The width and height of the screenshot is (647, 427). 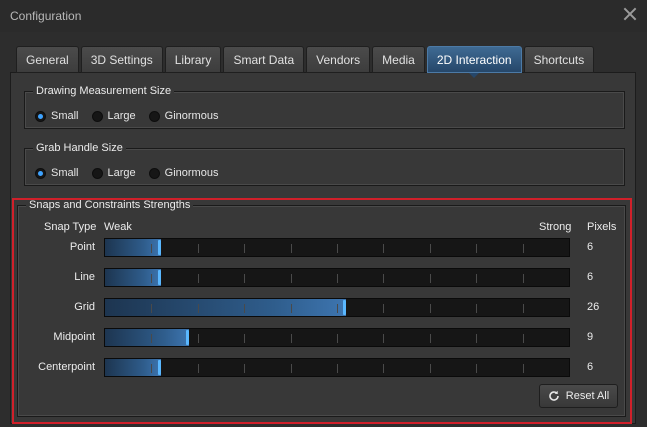 What do you see at coordinates (324, 164) in the screenshot?
I see `grab-handle-group: Grab Handle Size Small Large Ginormous` at bounding box center [324, 164].